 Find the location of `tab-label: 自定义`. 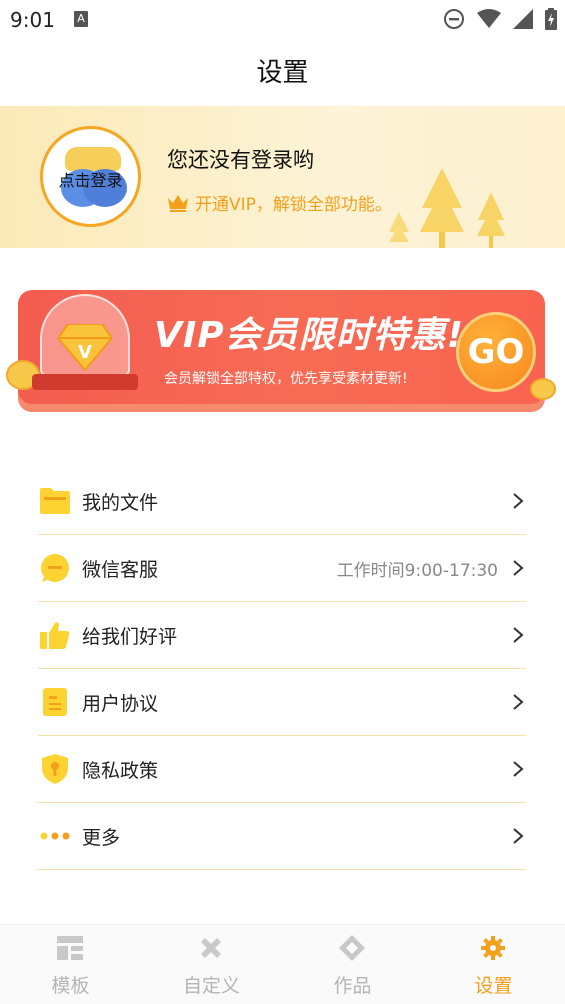

tab-label: 自定义 is located at coordinates (211, 986).